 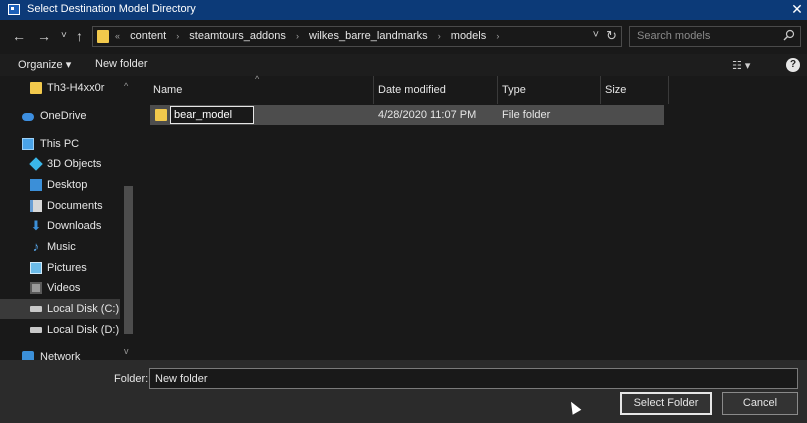 What do you see at coordinates (666, 403) in the screenshot?
I see `select-folder-button: Select Folder` at bounding box center [666, 403].